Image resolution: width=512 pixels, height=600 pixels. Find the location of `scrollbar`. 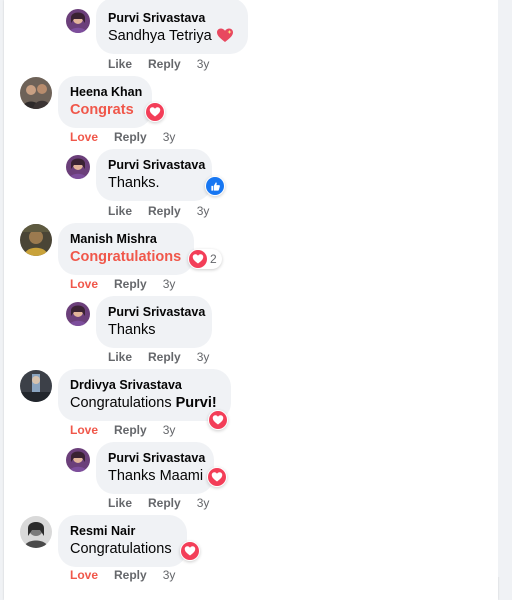

scrollbar is located at coordinates (505, 288).